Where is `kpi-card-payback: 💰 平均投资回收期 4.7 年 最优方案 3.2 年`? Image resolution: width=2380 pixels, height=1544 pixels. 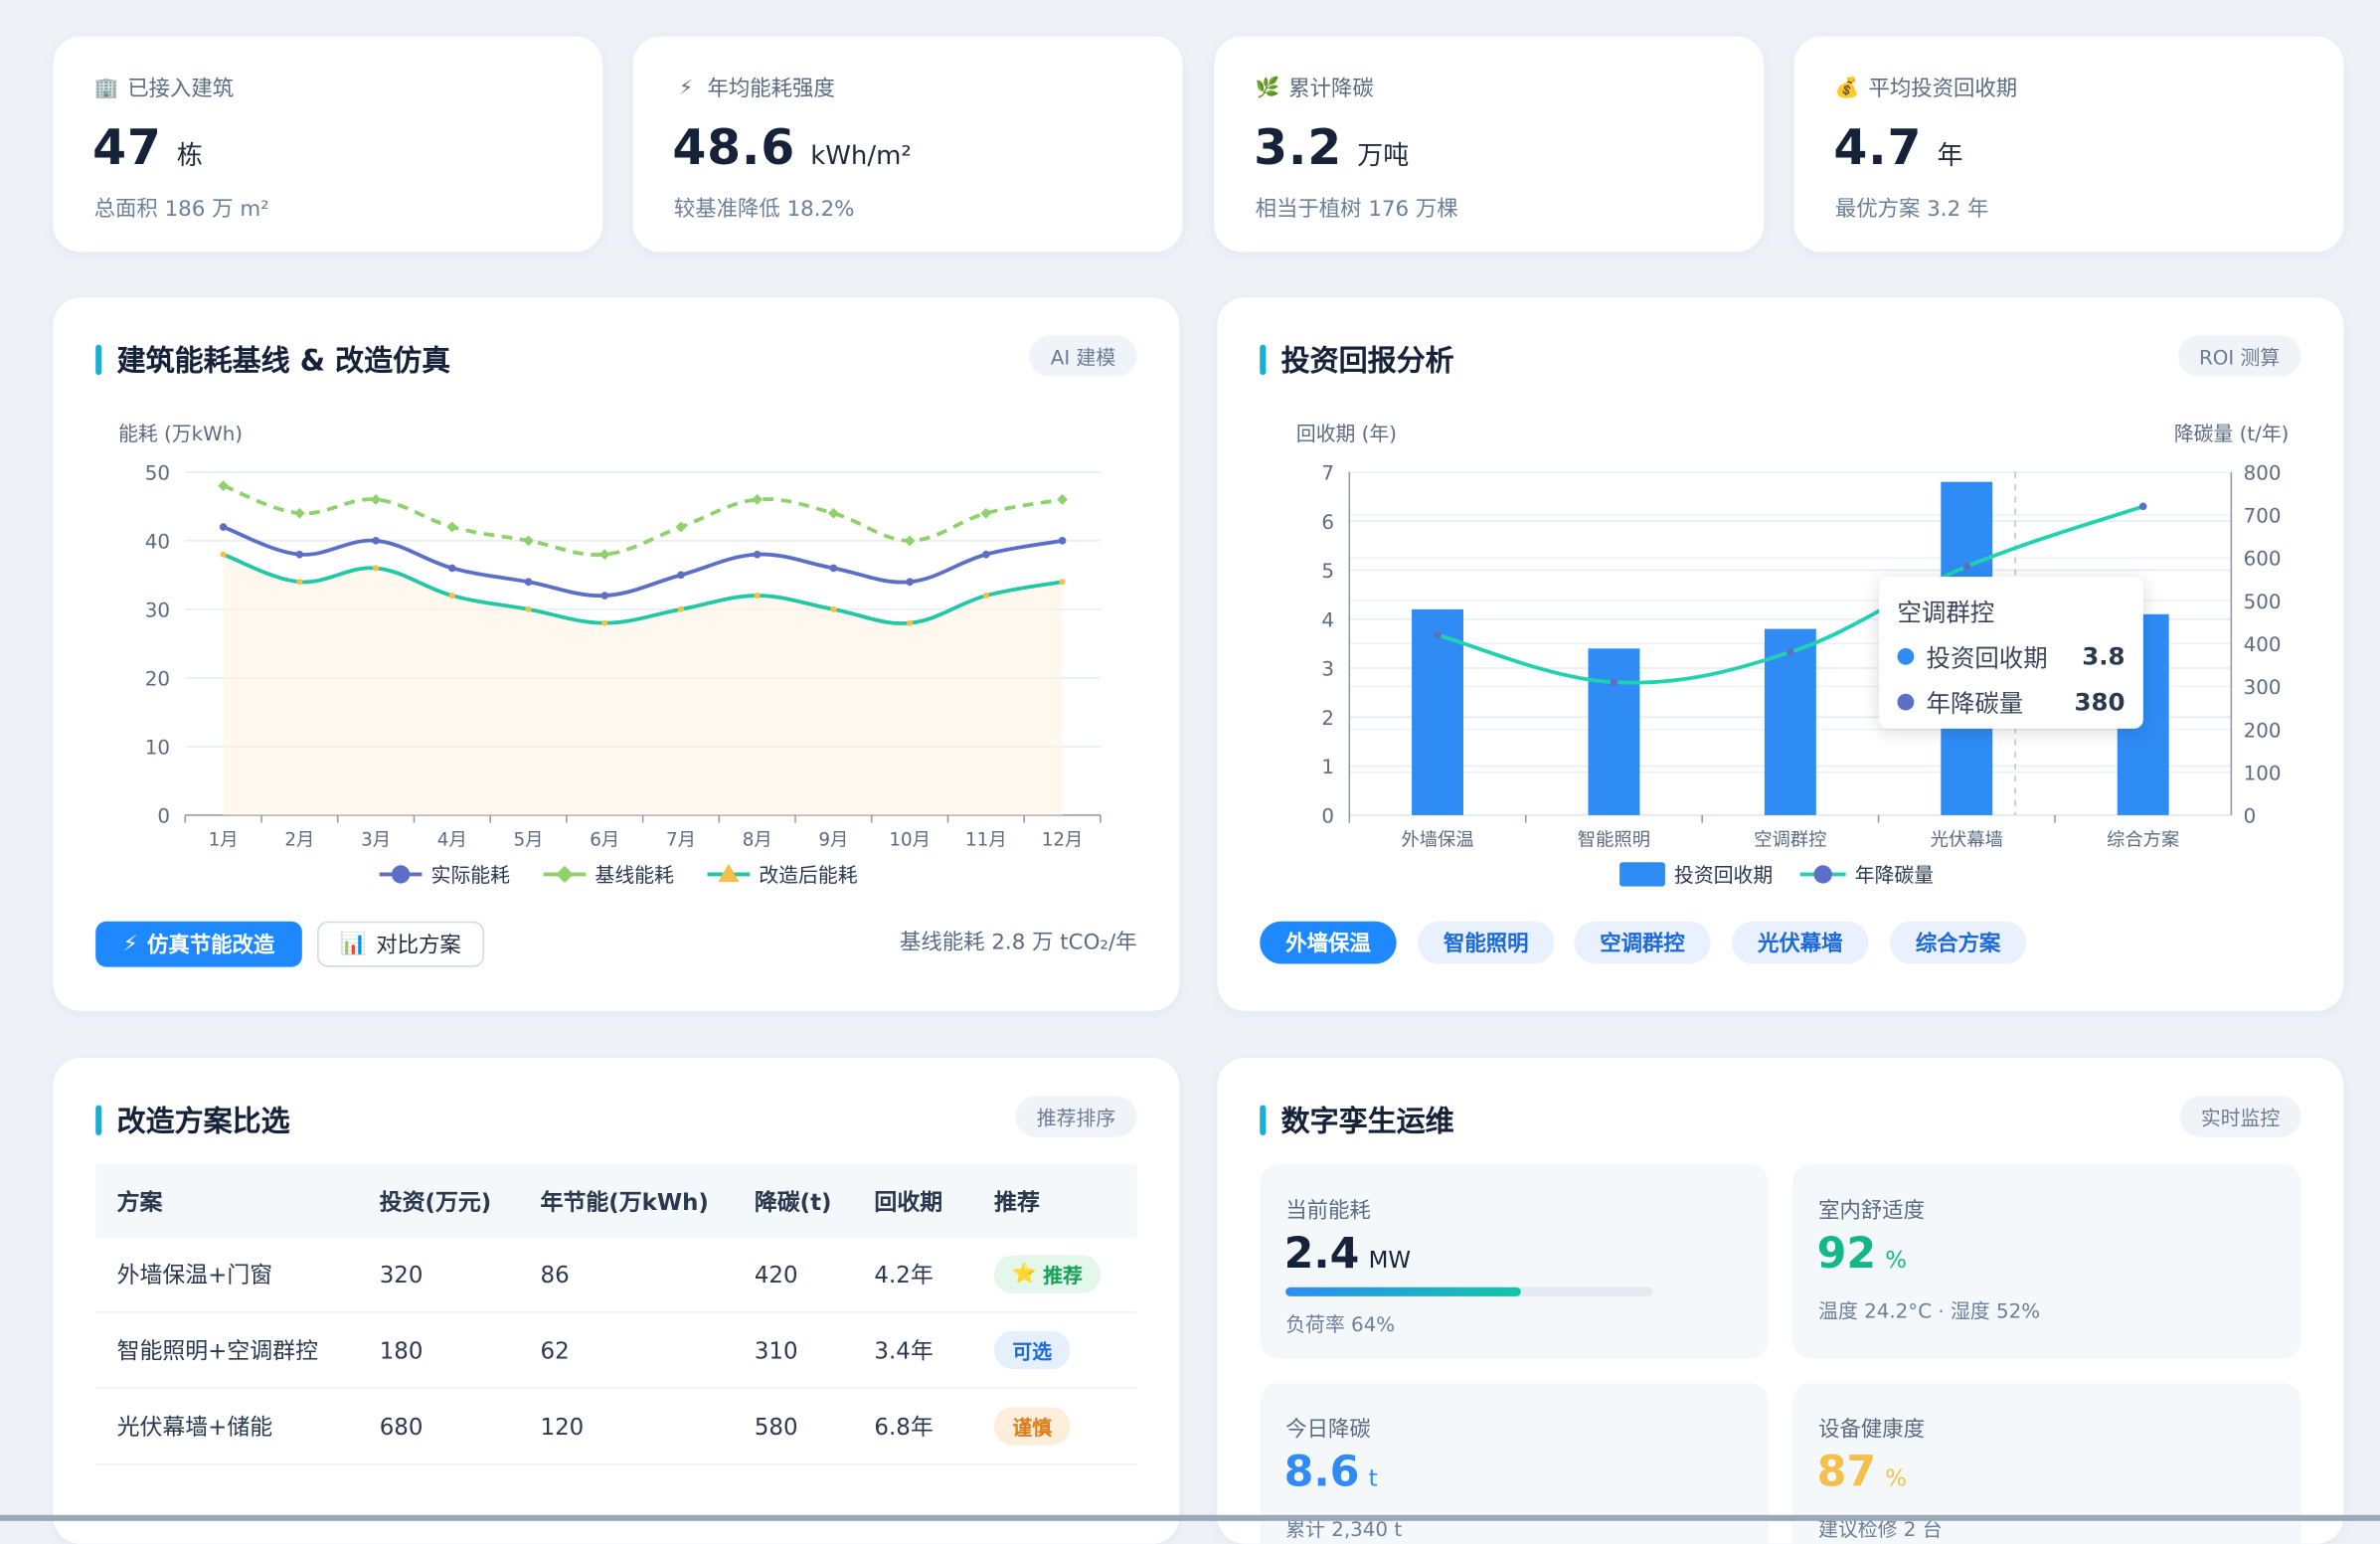
kpi-card-payback: 💰 平均投资回收期 4.7 年 最优方案 3.2 年 is located at coordinates (2068, 144).